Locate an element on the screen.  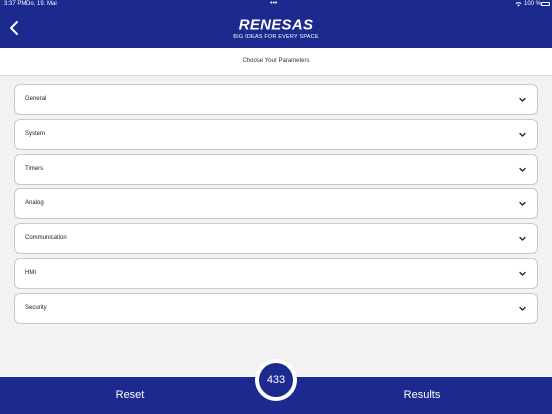
accordion-label: System is located at coordinates (35, 133).